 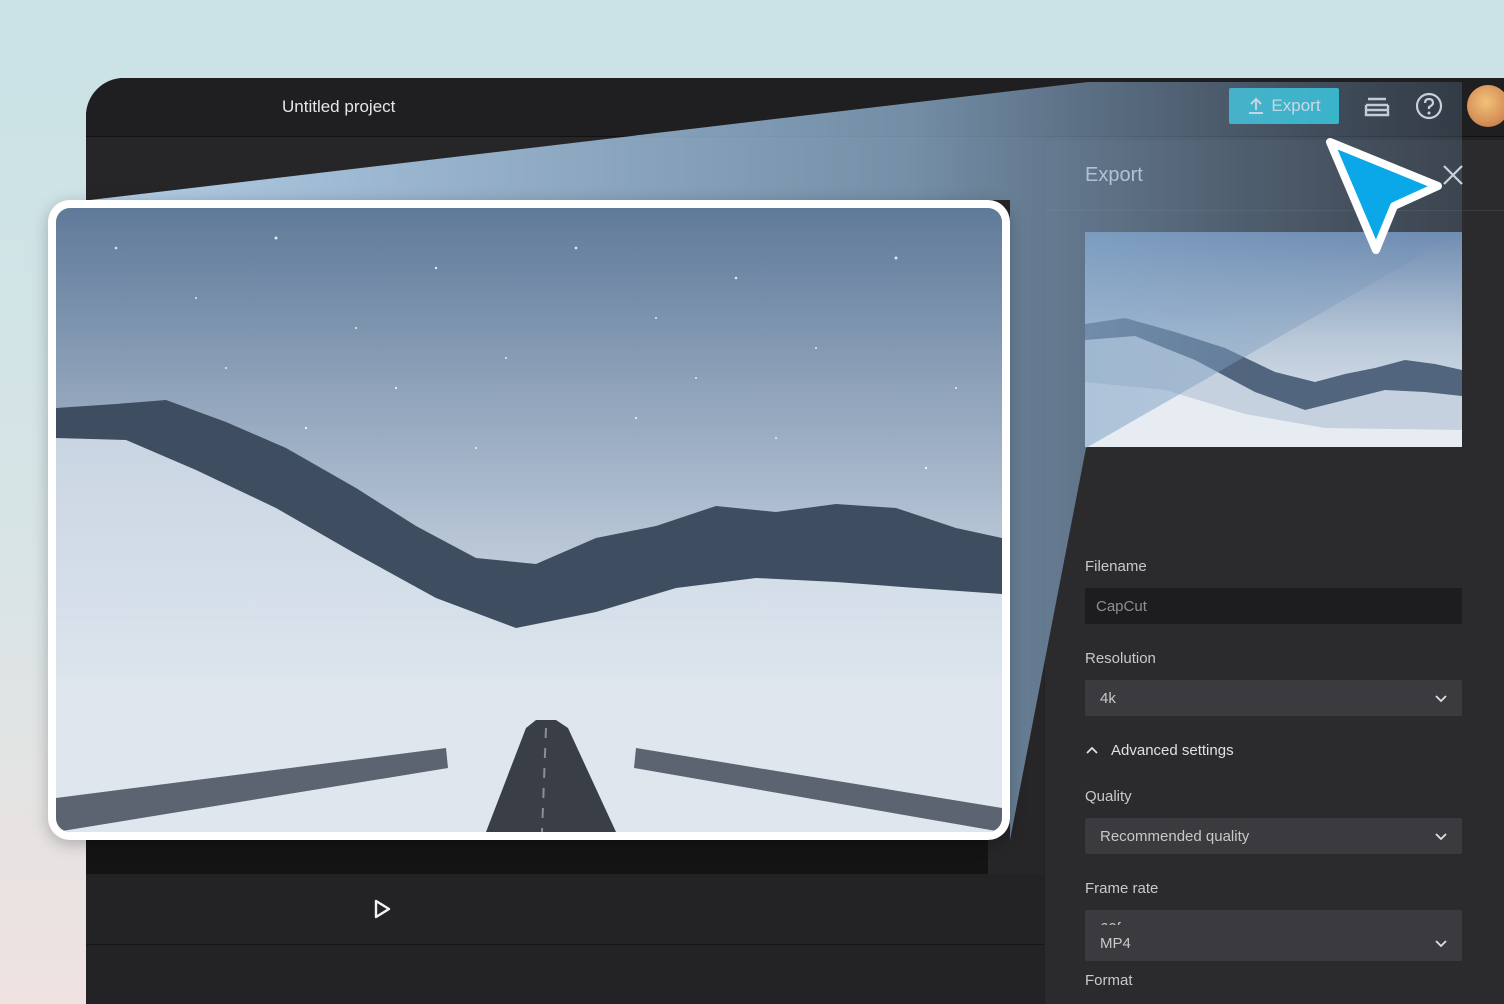 I want to click on resolution-value: 4k, so click(x=1108, y=698).